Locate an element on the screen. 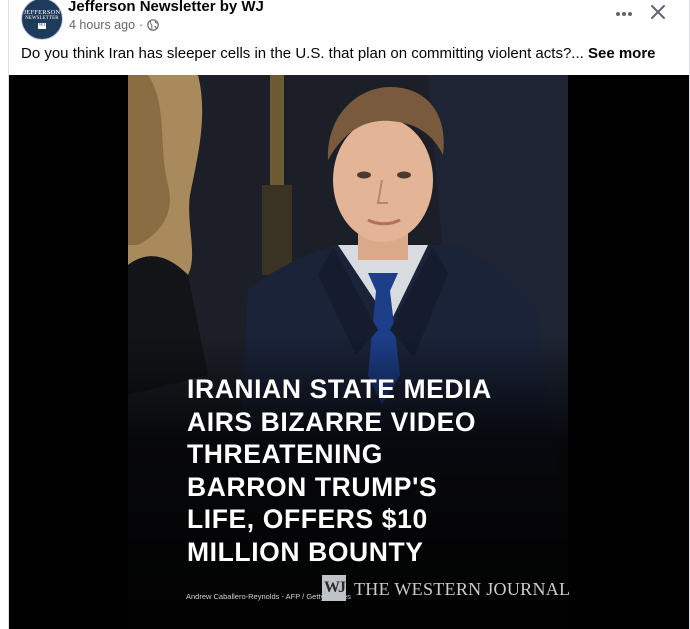 The image size is (690, 629). headline-line: AIRS BIZARRE VIDEO is located at coordinates (332, 421).